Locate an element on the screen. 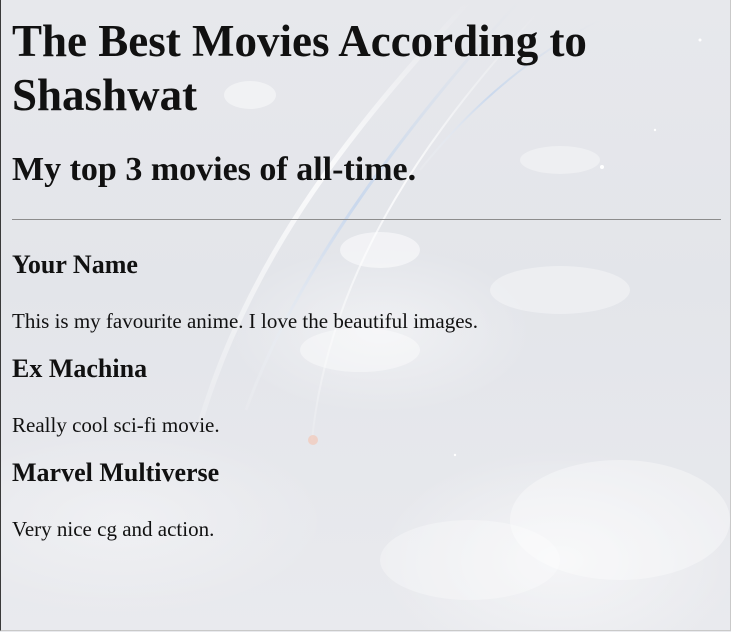  movie-description-marvel-multiverse: Very nice cg and action. is located at coordinates (113, 529).